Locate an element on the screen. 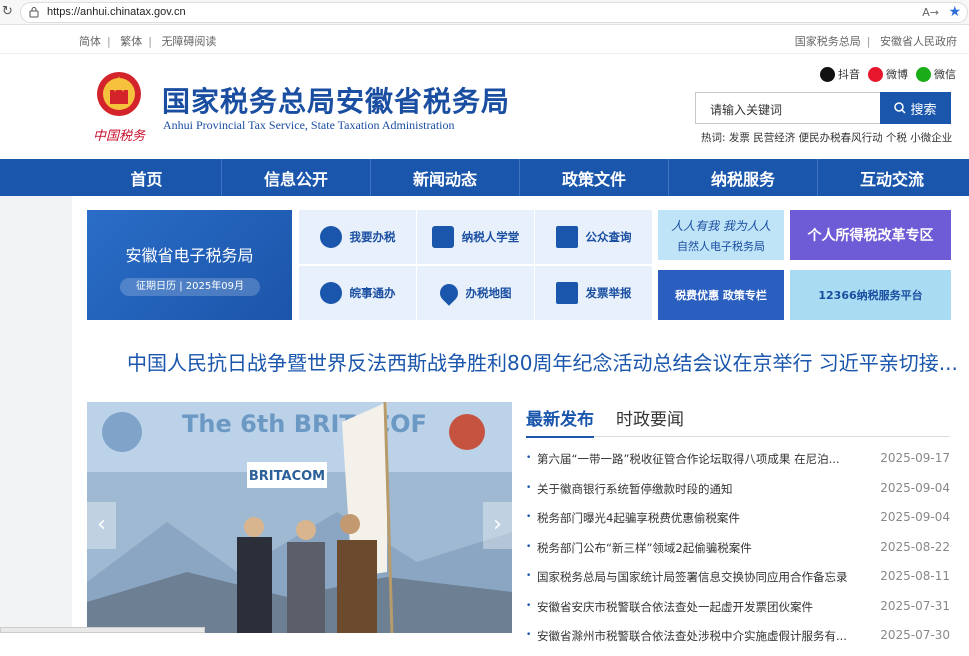  photo-banner-text: The 6th BRITACOF is located at coordinates (304, 424).